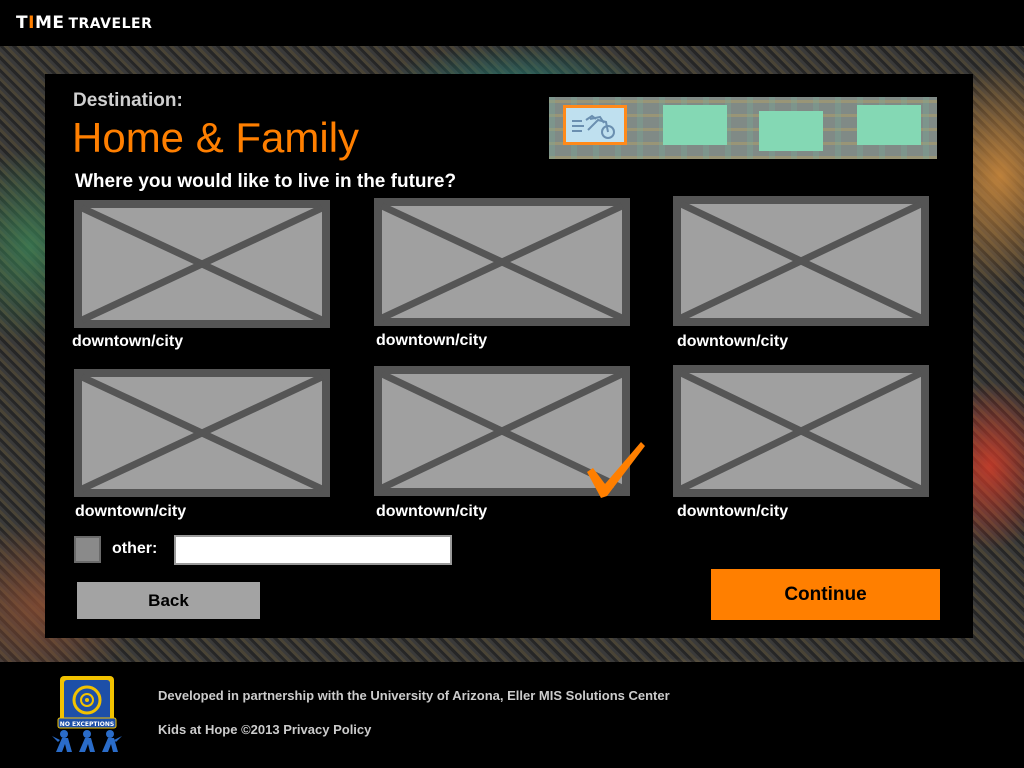 This screenshot has height=768, width=1024. Describe the element at coordinates (733, 511) in the screenshot. I see `option-label-6: downtown/city` at that location.